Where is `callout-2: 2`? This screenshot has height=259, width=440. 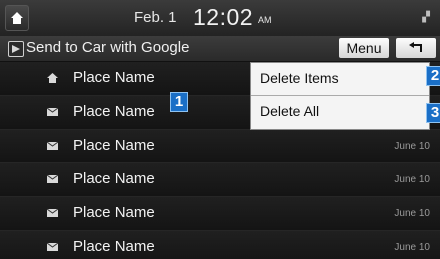 callout-2: 2 is located at coordinates (433, 76).